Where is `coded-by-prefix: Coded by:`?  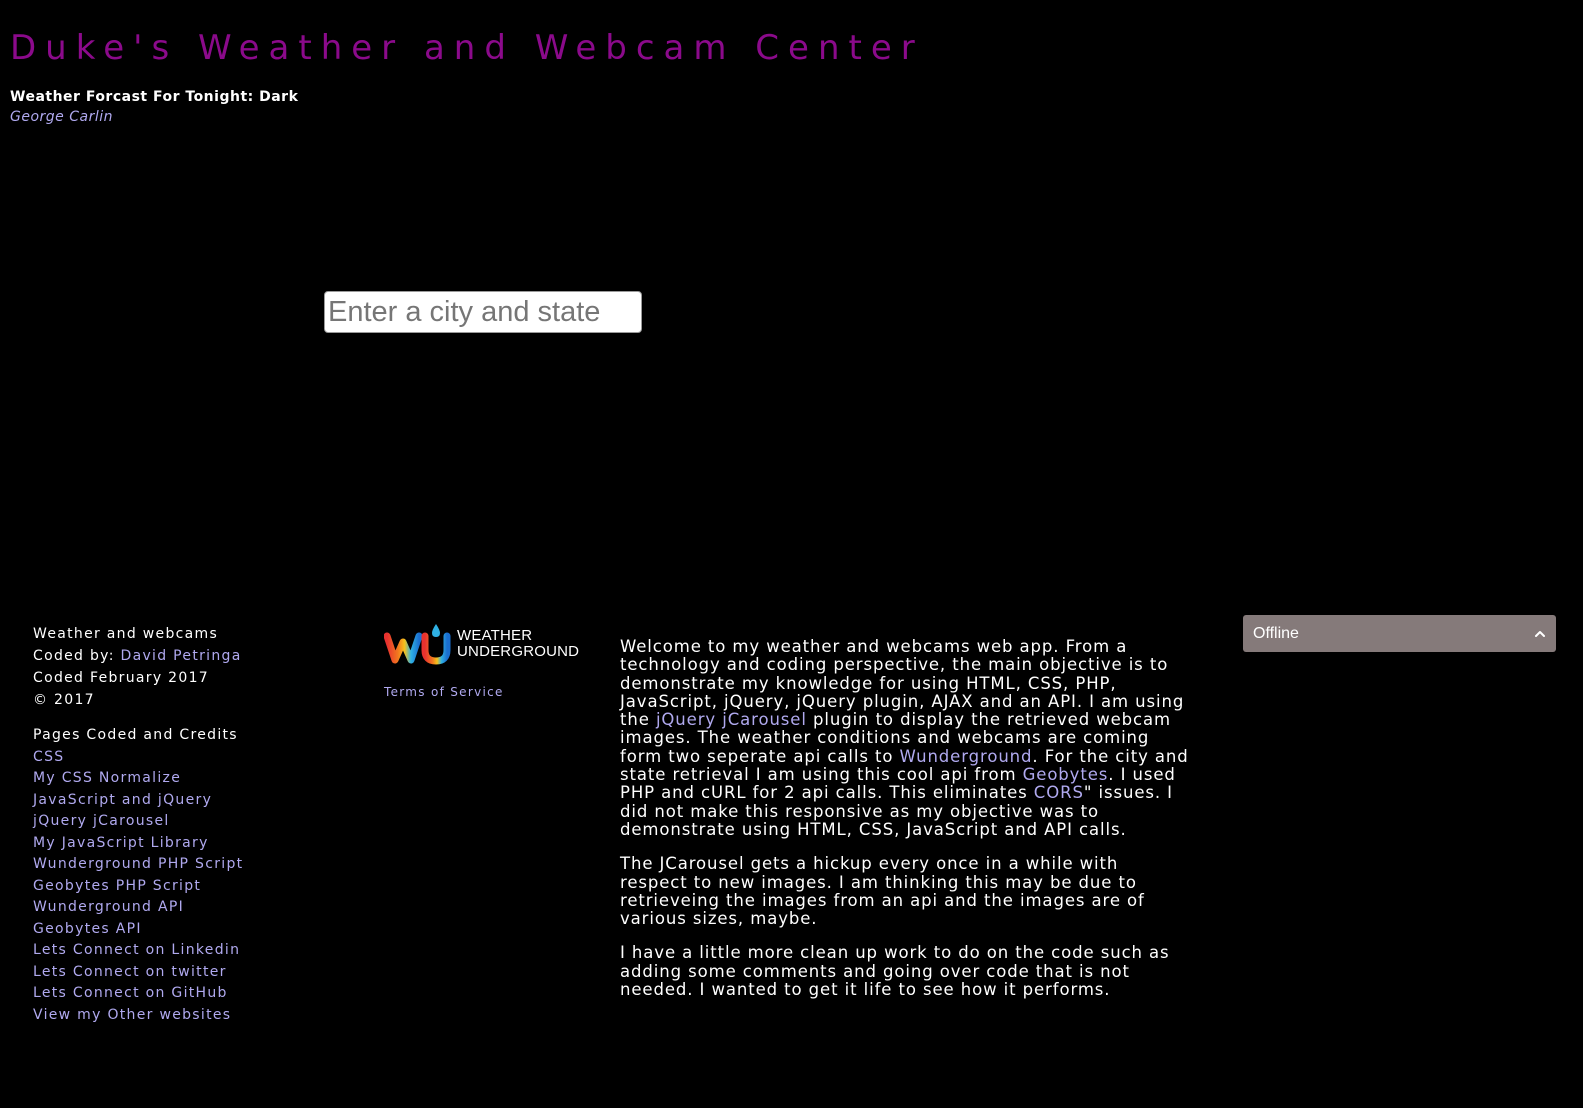
coded-by-prefix: Coded by: is located at coordinates (77, 656).